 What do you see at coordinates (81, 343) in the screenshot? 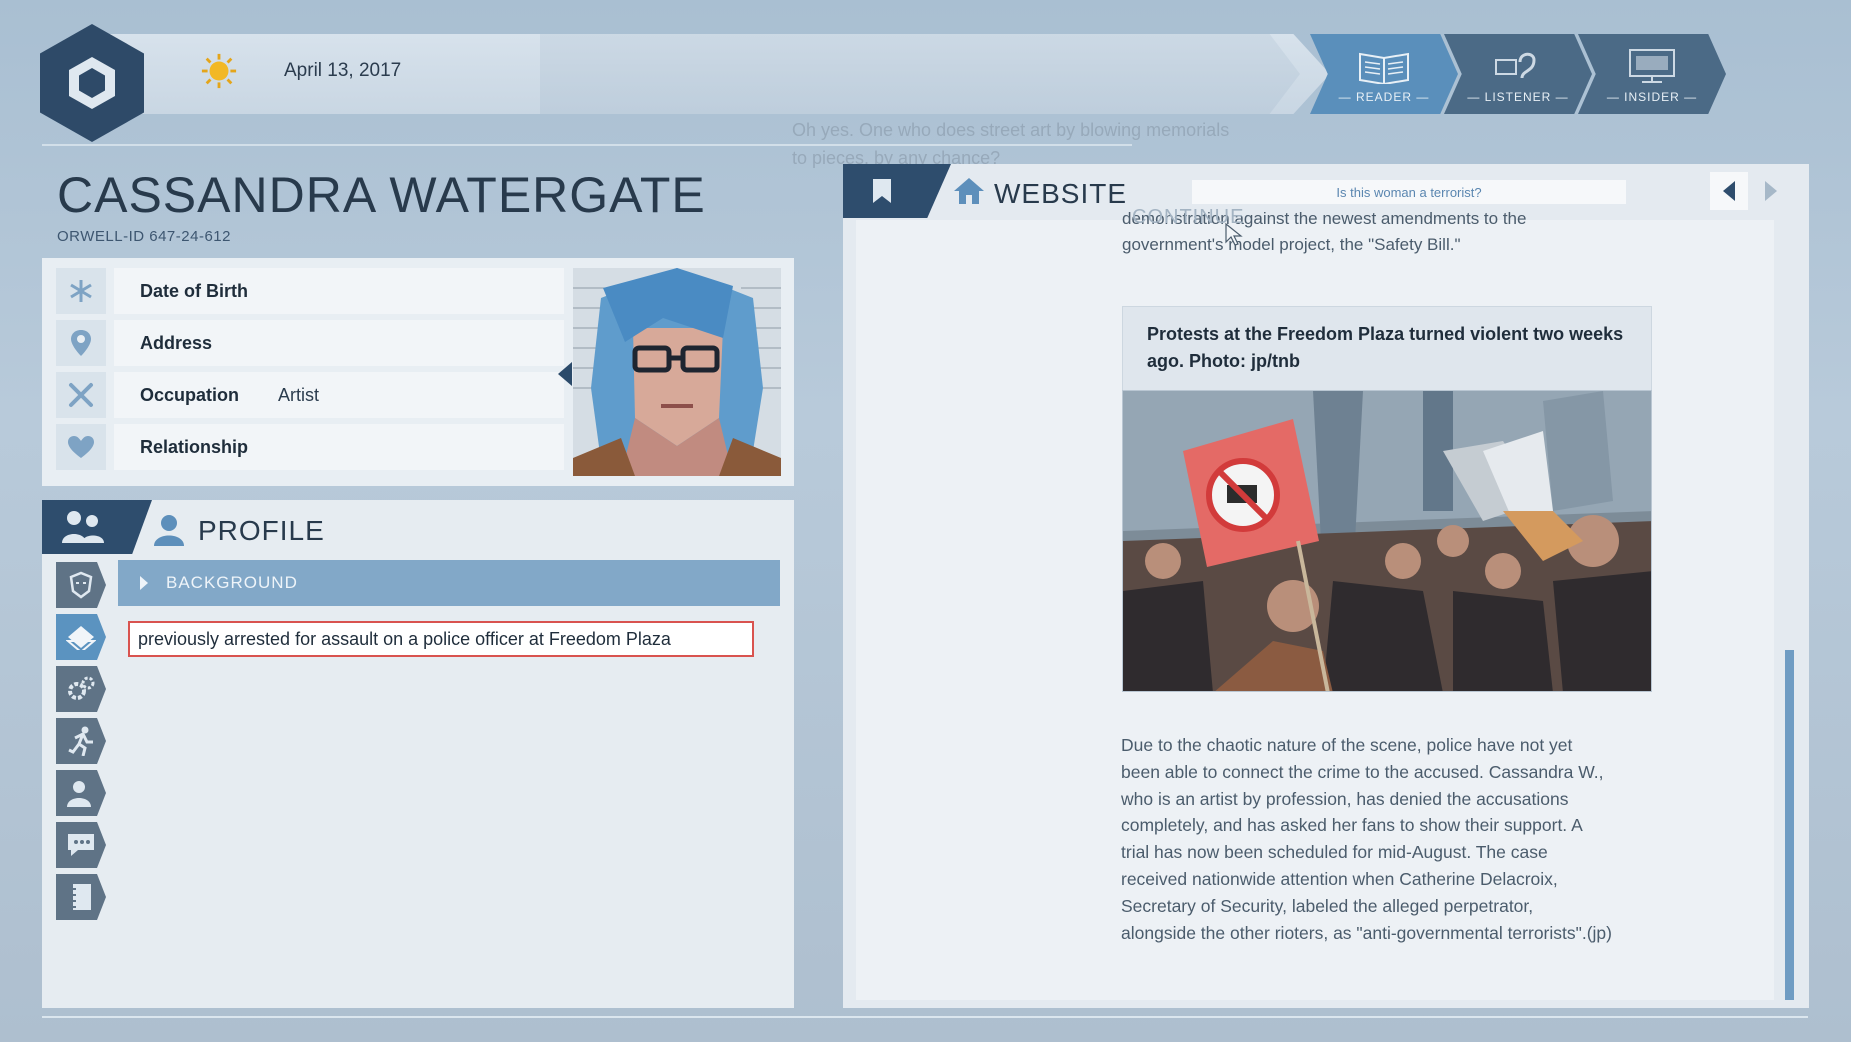
I see `location-pin-icon` at bounding box center [81, 343].